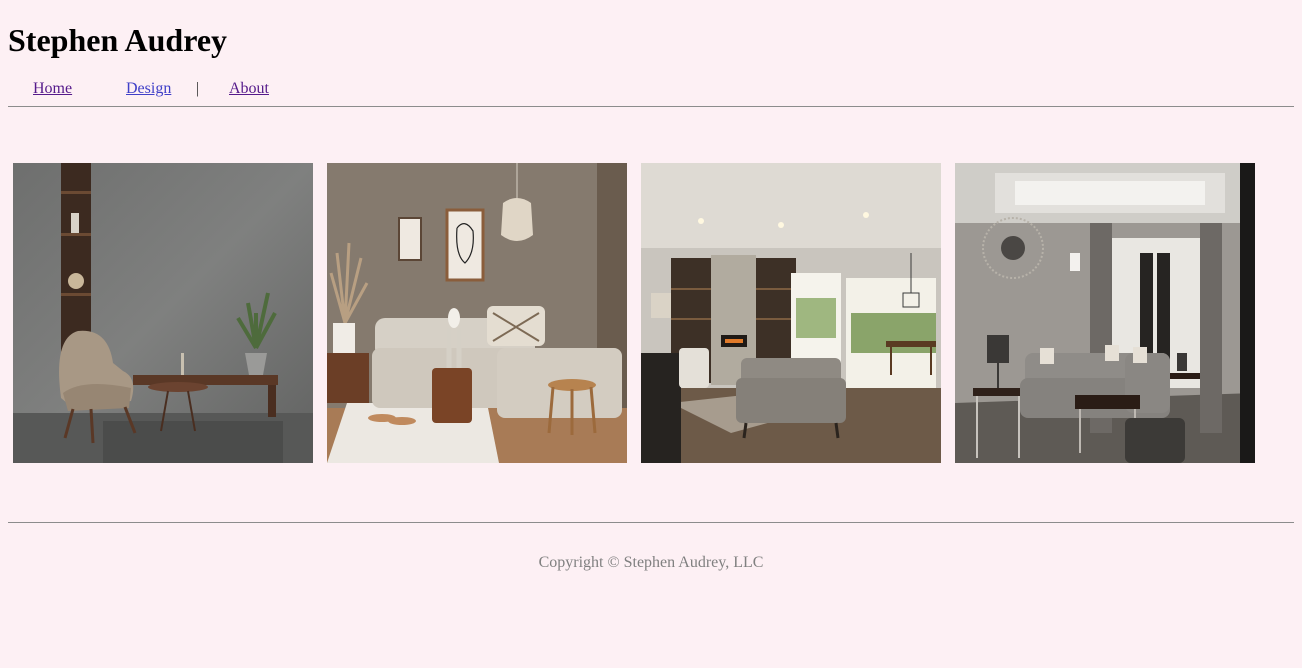 The image size is (1302, 668). I want to click on footer-copyright: Copyright © Stephen Audrey, LLC, so click(651, 562).